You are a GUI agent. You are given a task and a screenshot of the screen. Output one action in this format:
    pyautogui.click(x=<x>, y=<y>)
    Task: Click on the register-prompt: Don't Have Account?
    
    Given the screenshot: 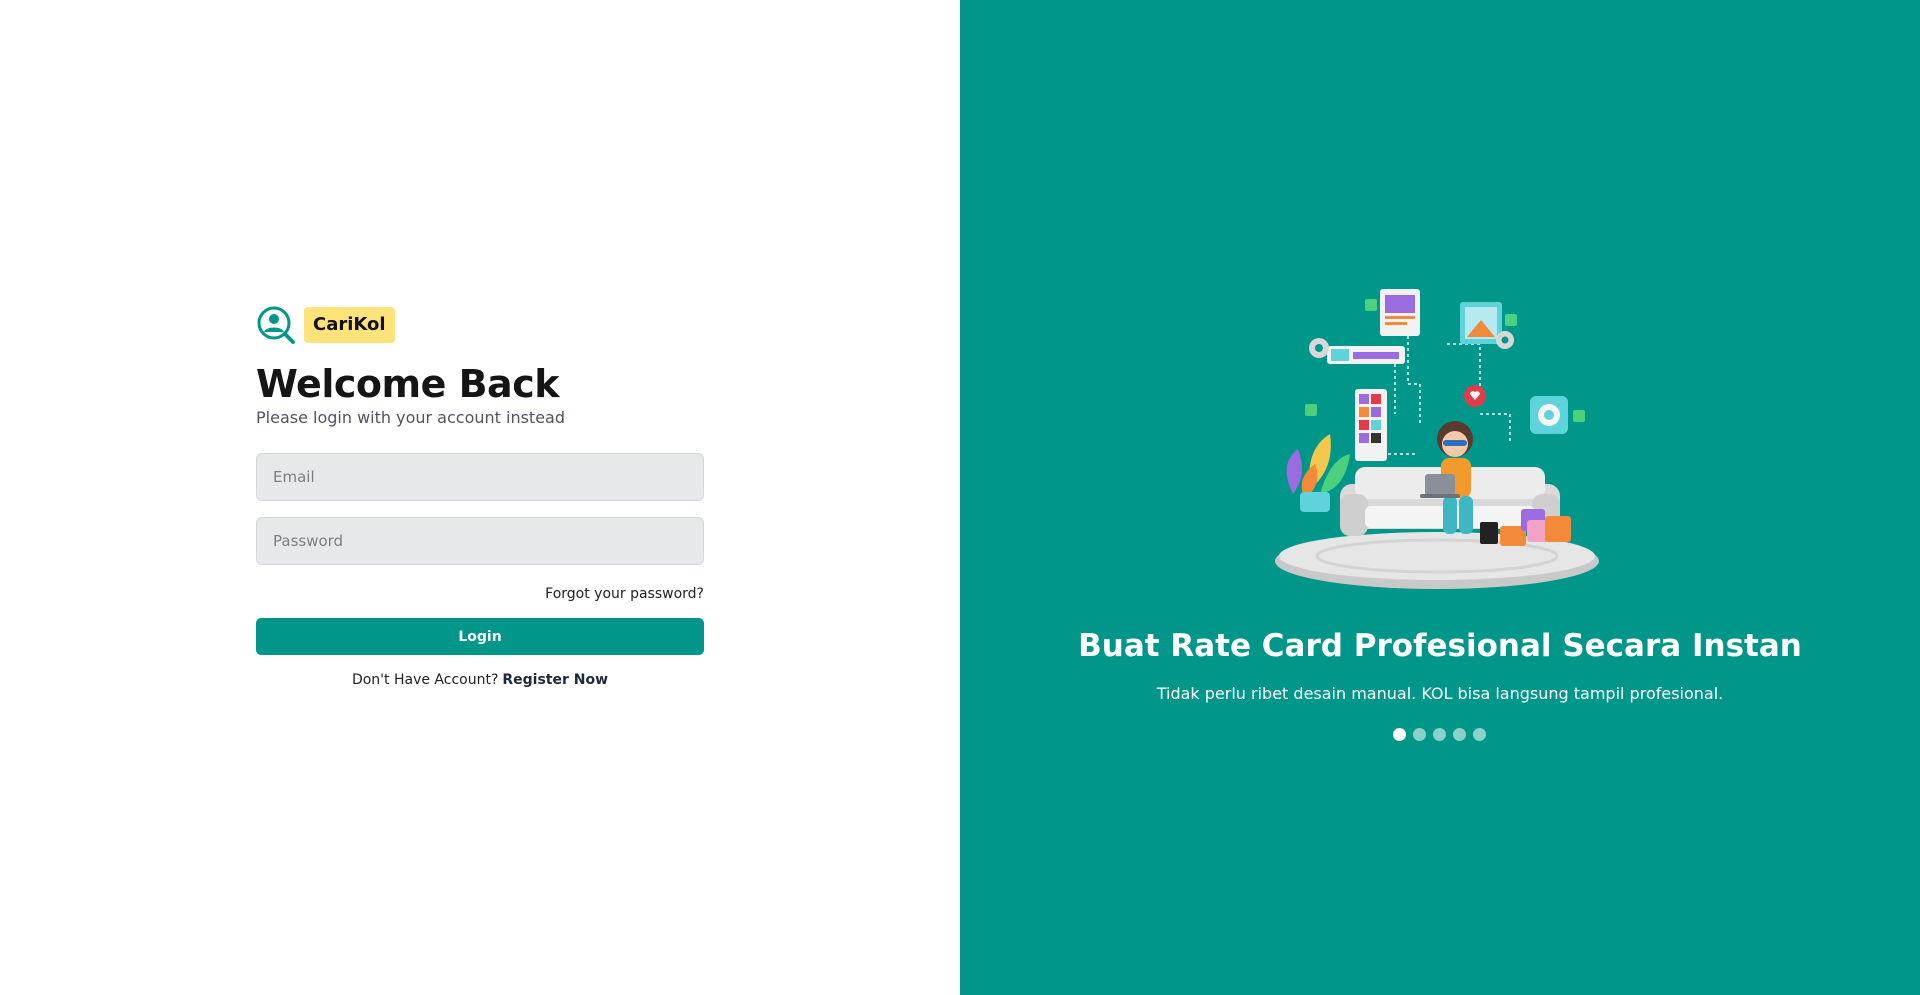 What is the action you would take?
    pyautogui.click(x=425, y=680)
    